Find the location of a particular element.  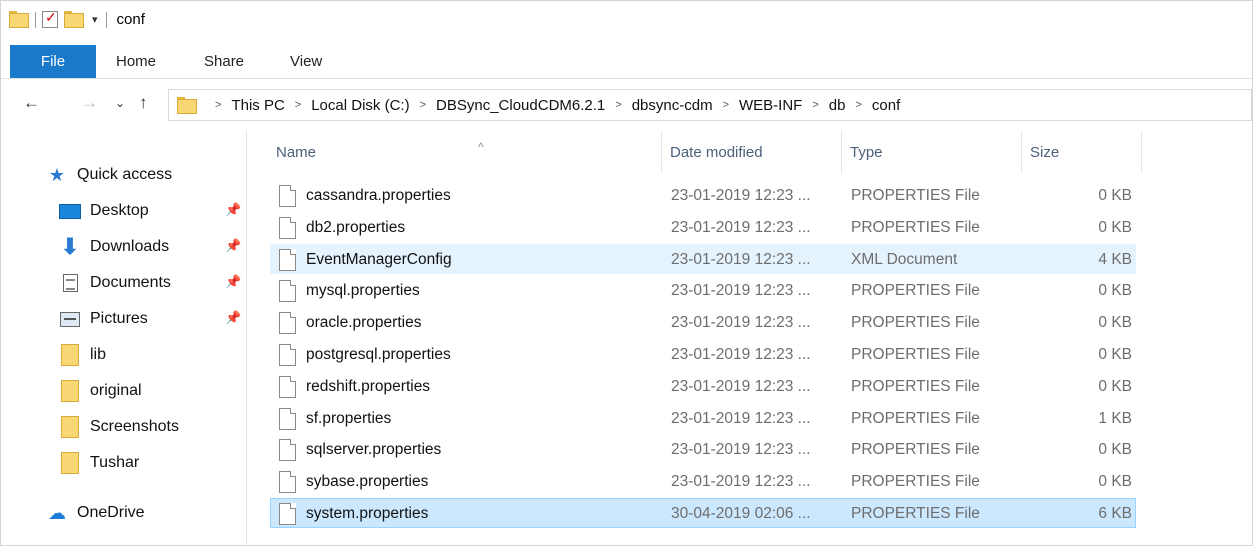

file-name-cell: oracle.properties is located at coordinates (350, 323).